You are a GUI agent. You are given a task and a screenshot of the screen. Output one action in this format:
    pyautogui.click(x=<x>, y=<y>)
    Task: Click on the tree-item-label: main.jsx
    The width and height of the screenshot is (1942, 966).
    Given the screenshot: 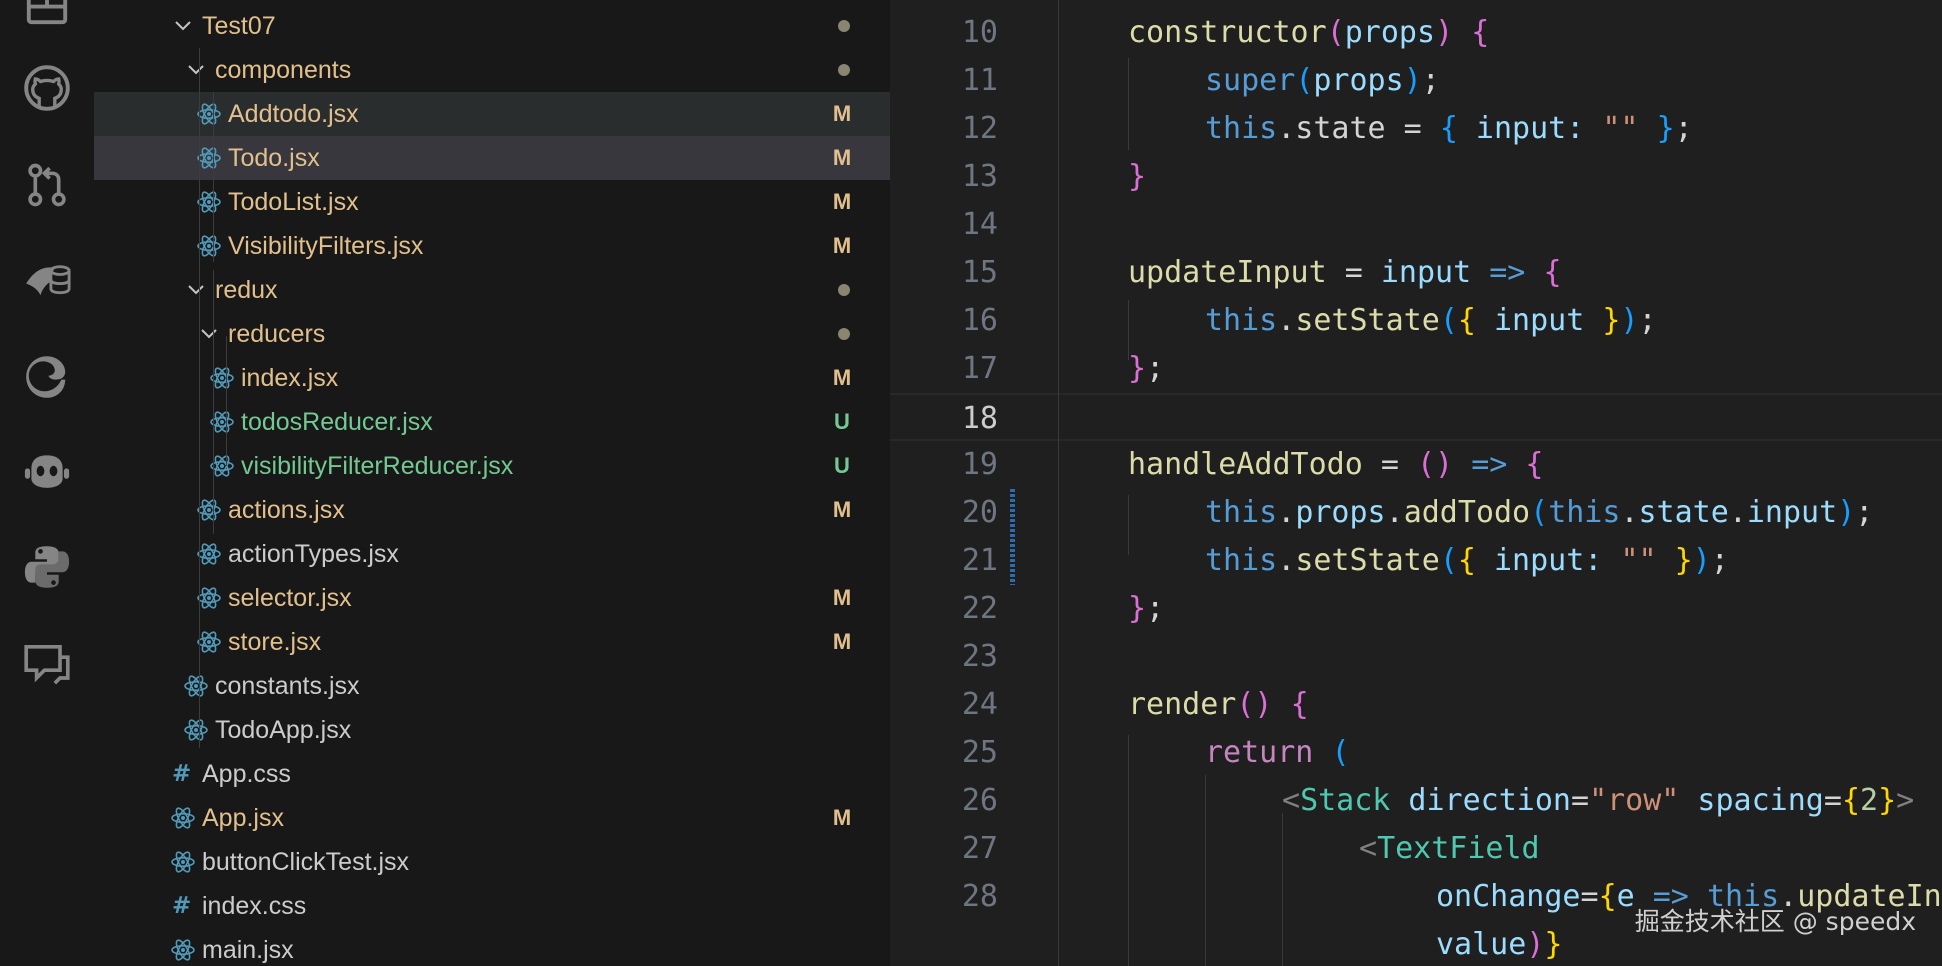 What is the action you would take?
    pyautogui.click(x=248, y=949)
    